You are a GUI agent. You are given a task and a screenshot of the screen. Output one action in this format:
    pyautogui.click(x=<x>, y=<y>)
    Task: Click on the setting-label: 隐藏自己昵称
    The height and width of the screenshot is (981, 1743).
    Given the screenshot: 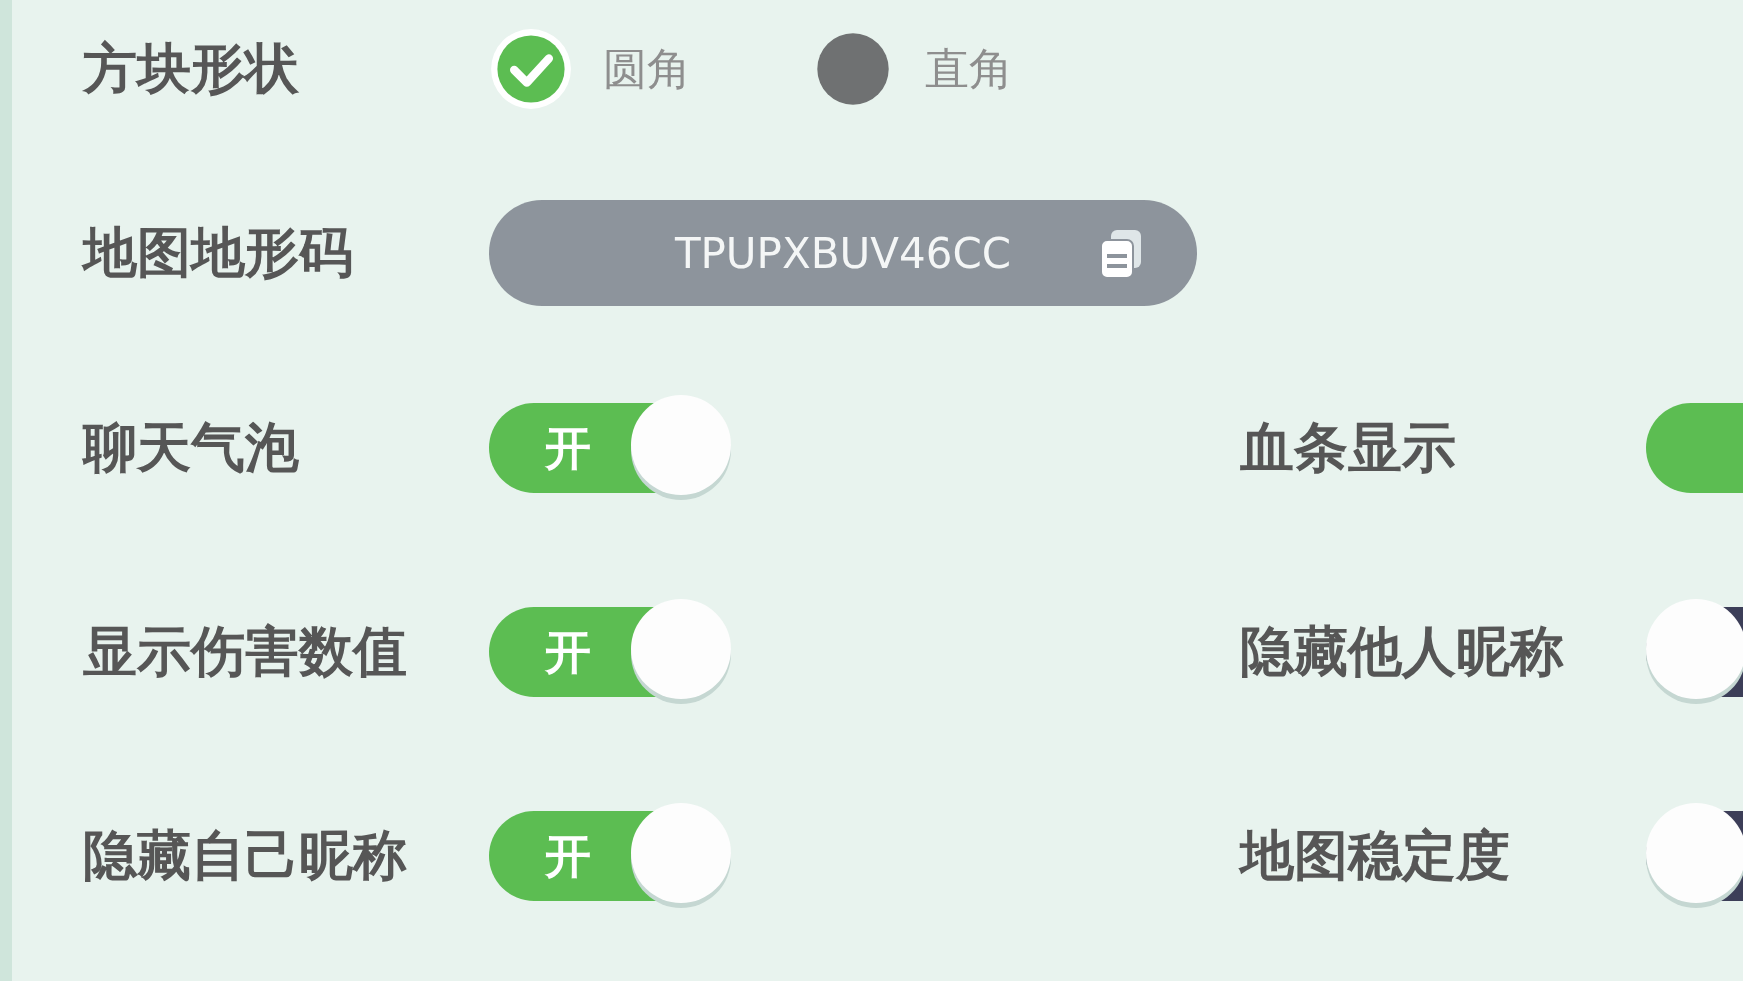 What is the action you would take?
    pyautogui.click(x=245, y=855)
    